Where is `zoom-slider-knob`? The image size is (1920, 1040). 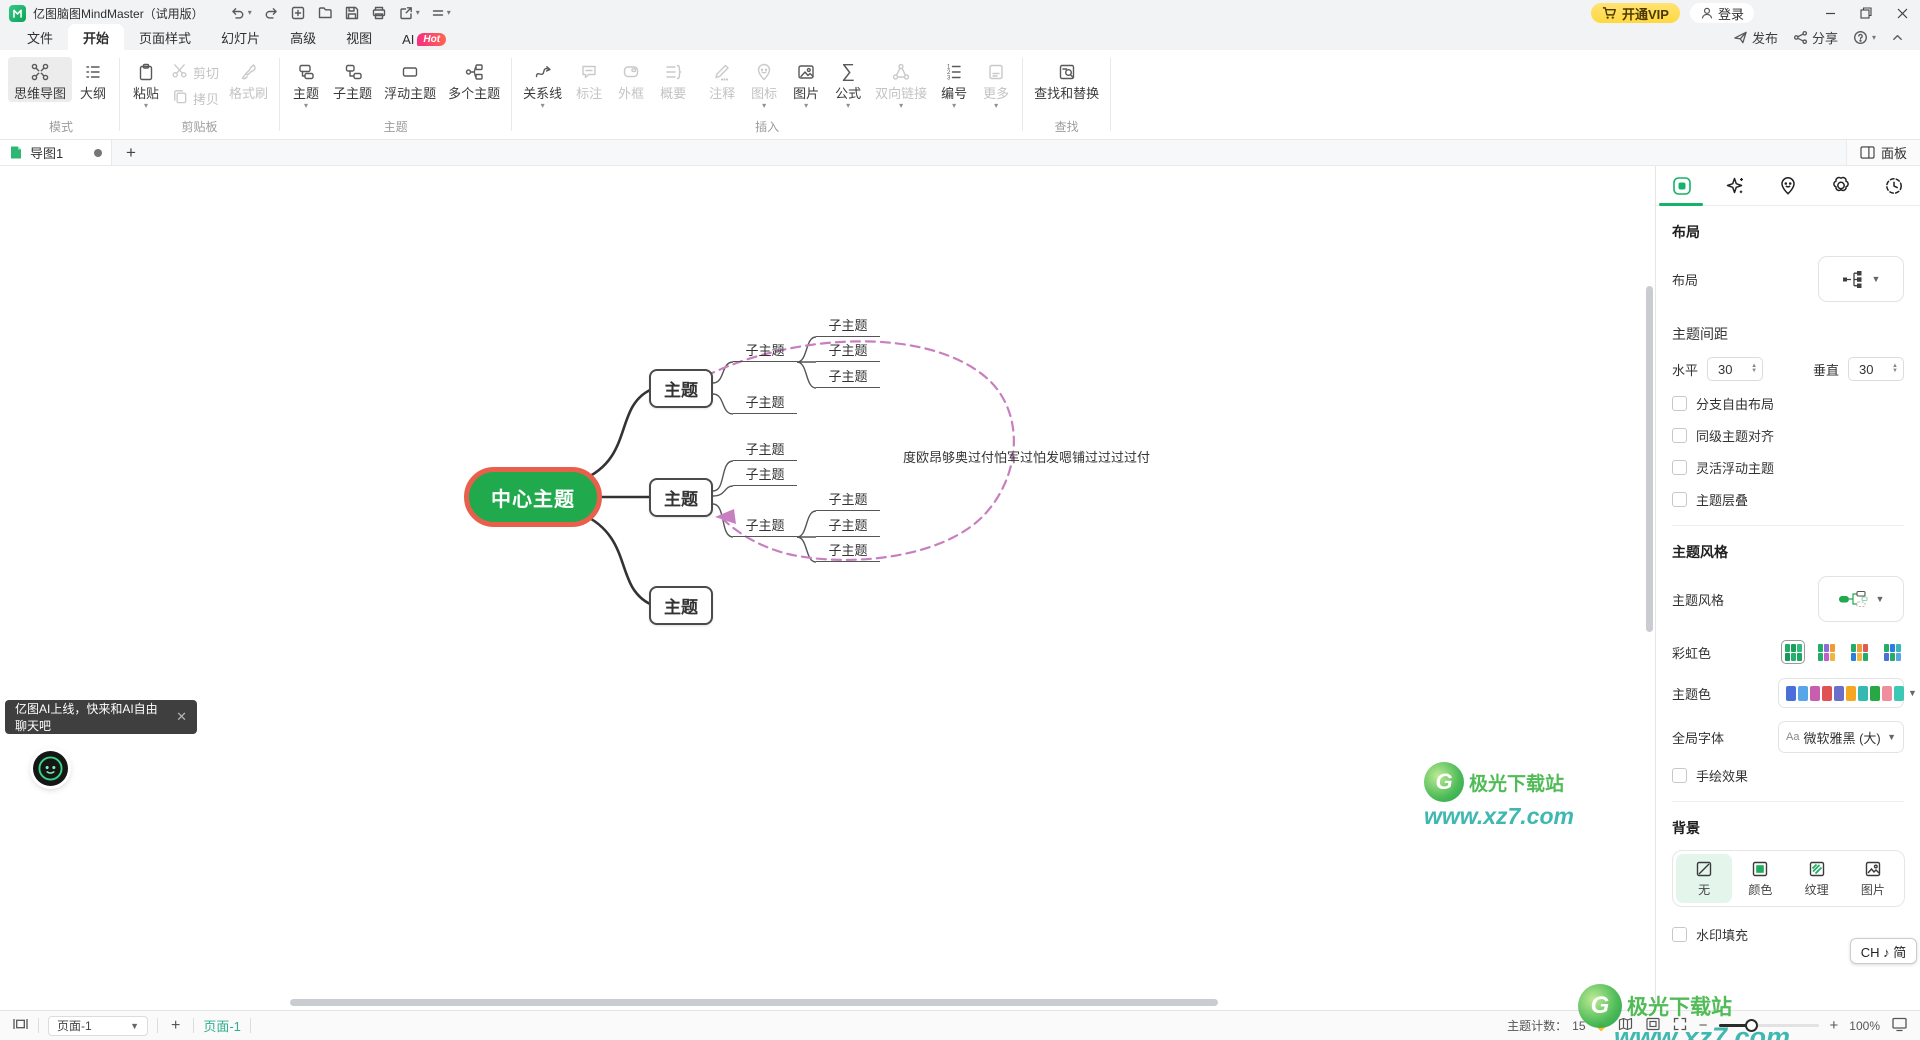 zoom-slider-knob is located at coordinates (1751, 1025).